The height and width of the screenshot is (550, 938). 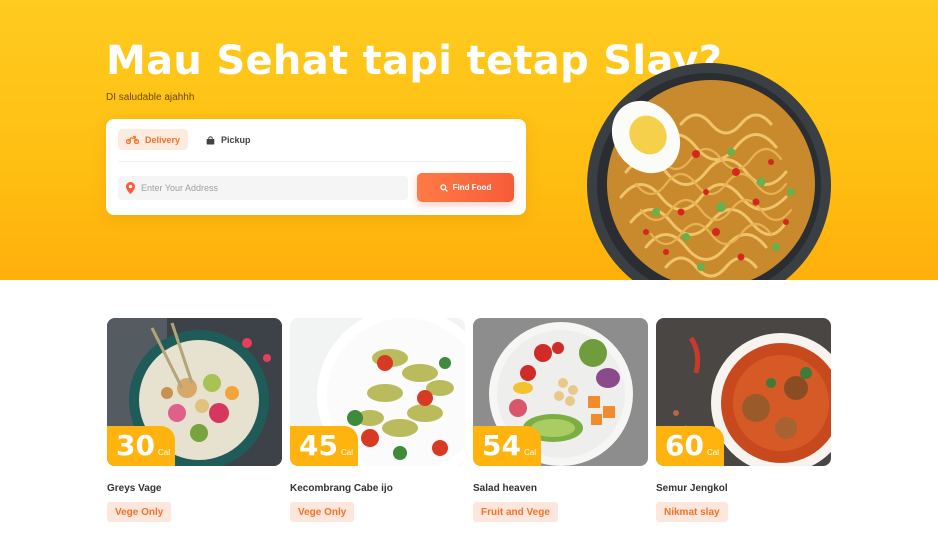 I want to click on tab-delivery-label: Delivery, so click(x=163, y=139).